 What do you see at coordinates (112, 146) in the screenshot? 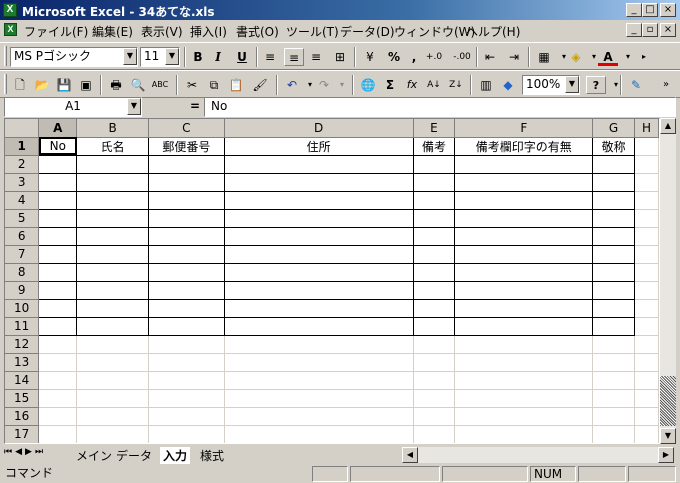
I see `cell: 氏名` at bounding box center [112, 146].